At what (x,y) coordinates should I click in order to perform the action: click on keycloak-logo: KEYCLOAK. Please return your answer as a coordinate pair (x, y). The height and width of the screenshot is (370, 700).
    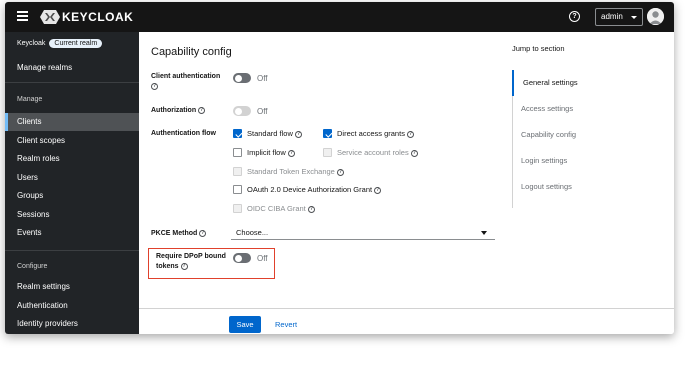
    Looking at the image, I should click on (86, 17).